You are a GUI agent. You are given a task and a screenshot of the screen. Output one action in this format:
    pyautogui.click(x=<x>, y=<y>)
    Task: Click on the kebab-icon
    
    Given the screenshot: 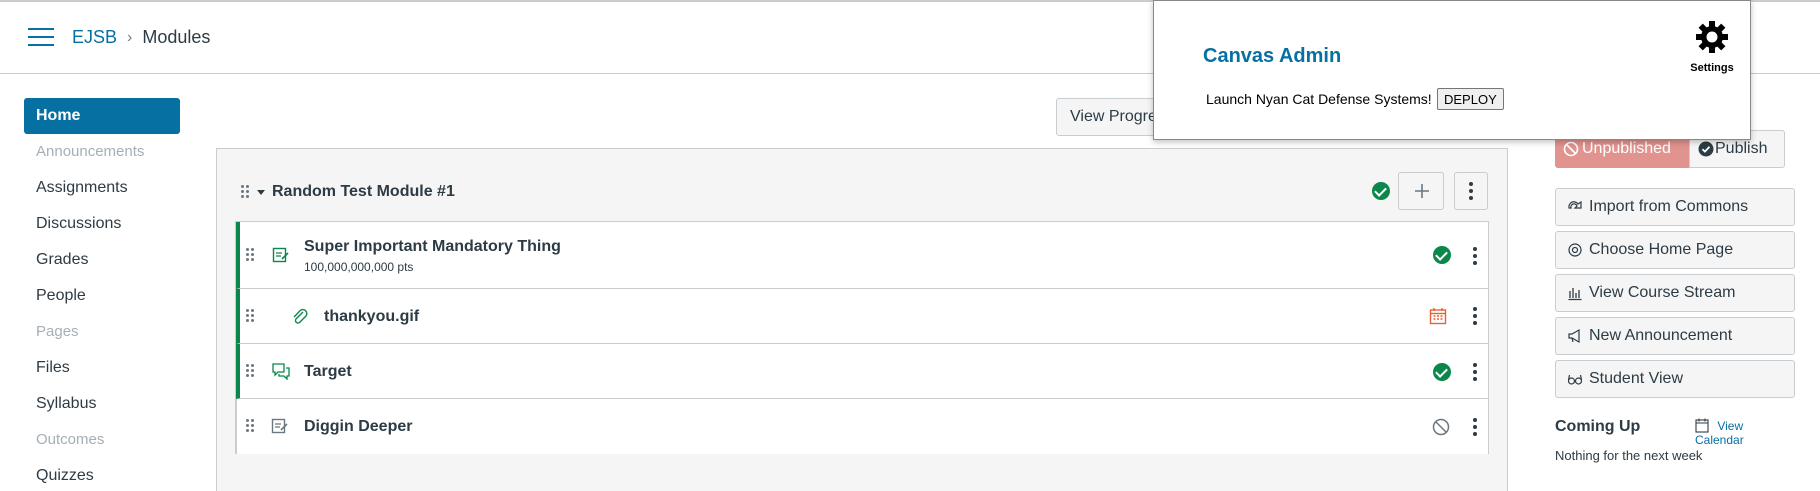 What is the action you would take?
    pyautogui.click(x=1471, y=191)
    